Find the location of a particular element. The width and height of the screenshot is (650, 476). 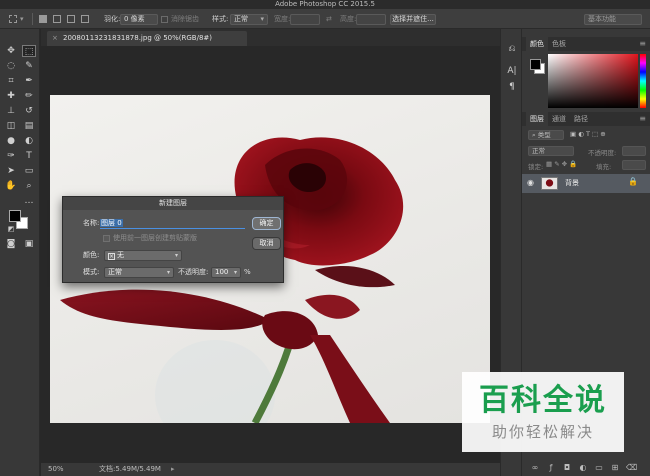

zoom-level: 50% is located at coordinates (56, 469).